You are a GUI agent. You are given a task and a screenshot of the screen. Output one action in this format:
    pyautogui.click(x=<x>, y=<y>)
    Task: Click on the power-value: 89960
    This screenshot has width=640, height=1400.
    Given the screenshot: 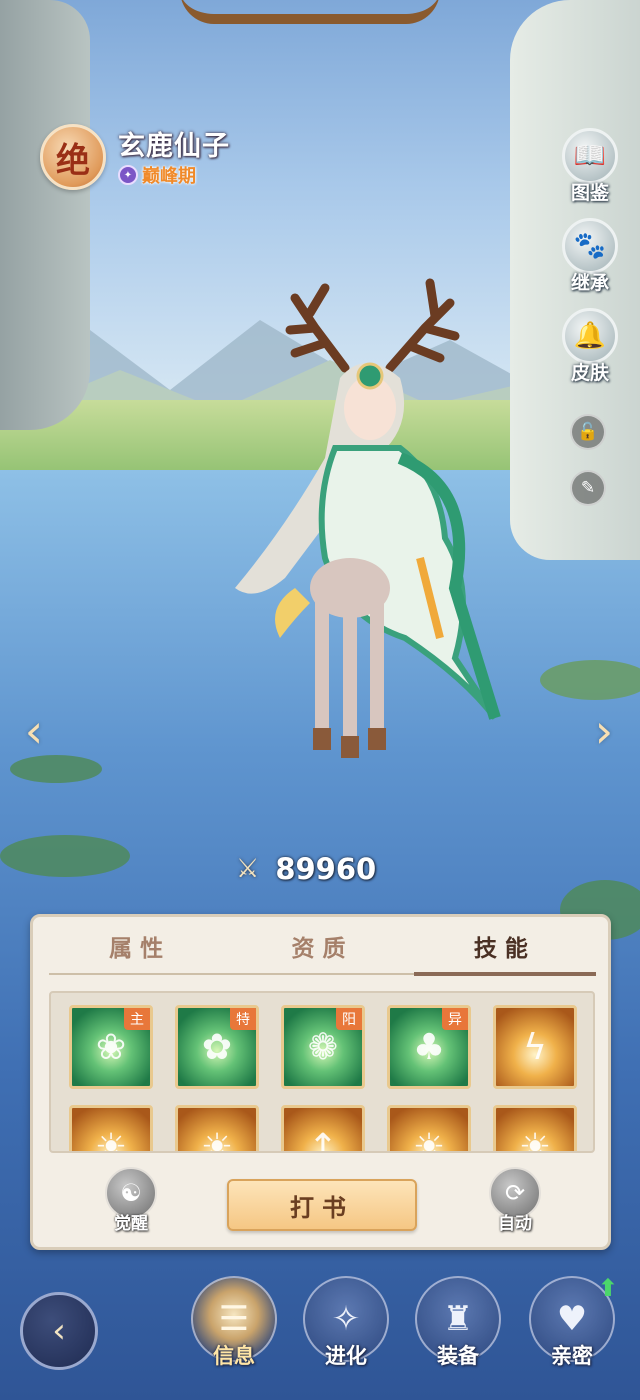 What is the action you would take?
    pyautogui.click(x=326, y=869)
    